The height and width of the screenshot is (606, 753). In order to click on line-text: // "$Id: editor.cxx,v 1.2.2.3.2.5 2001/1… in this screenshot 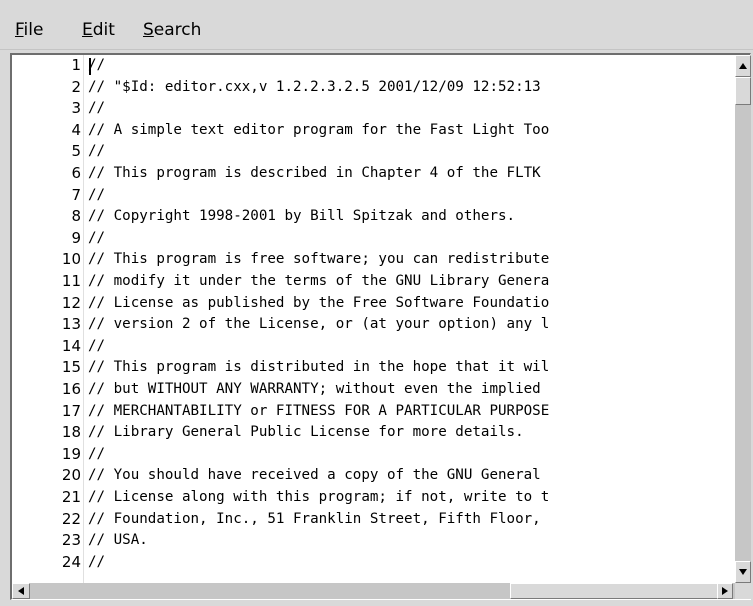, I will do `click(314, 86)`.